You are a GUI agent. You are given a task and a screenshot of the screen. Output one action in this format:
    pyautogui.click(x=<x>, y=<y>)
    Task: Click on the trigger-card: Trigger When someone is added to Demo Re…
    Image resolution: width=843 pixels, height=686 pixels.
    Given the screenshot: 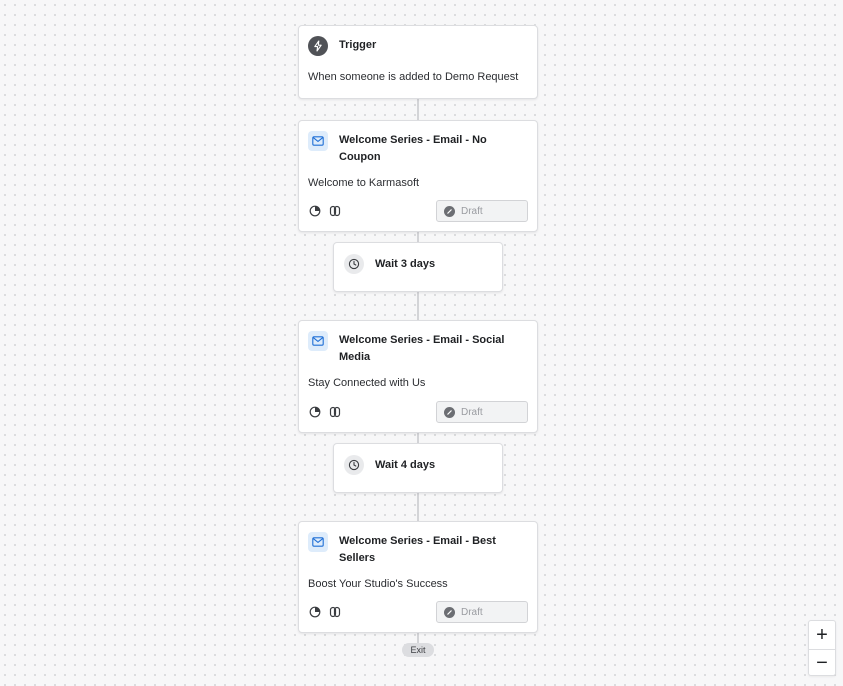 What is the action you would take?
    pyautogui.click(x=418, y=62)
    